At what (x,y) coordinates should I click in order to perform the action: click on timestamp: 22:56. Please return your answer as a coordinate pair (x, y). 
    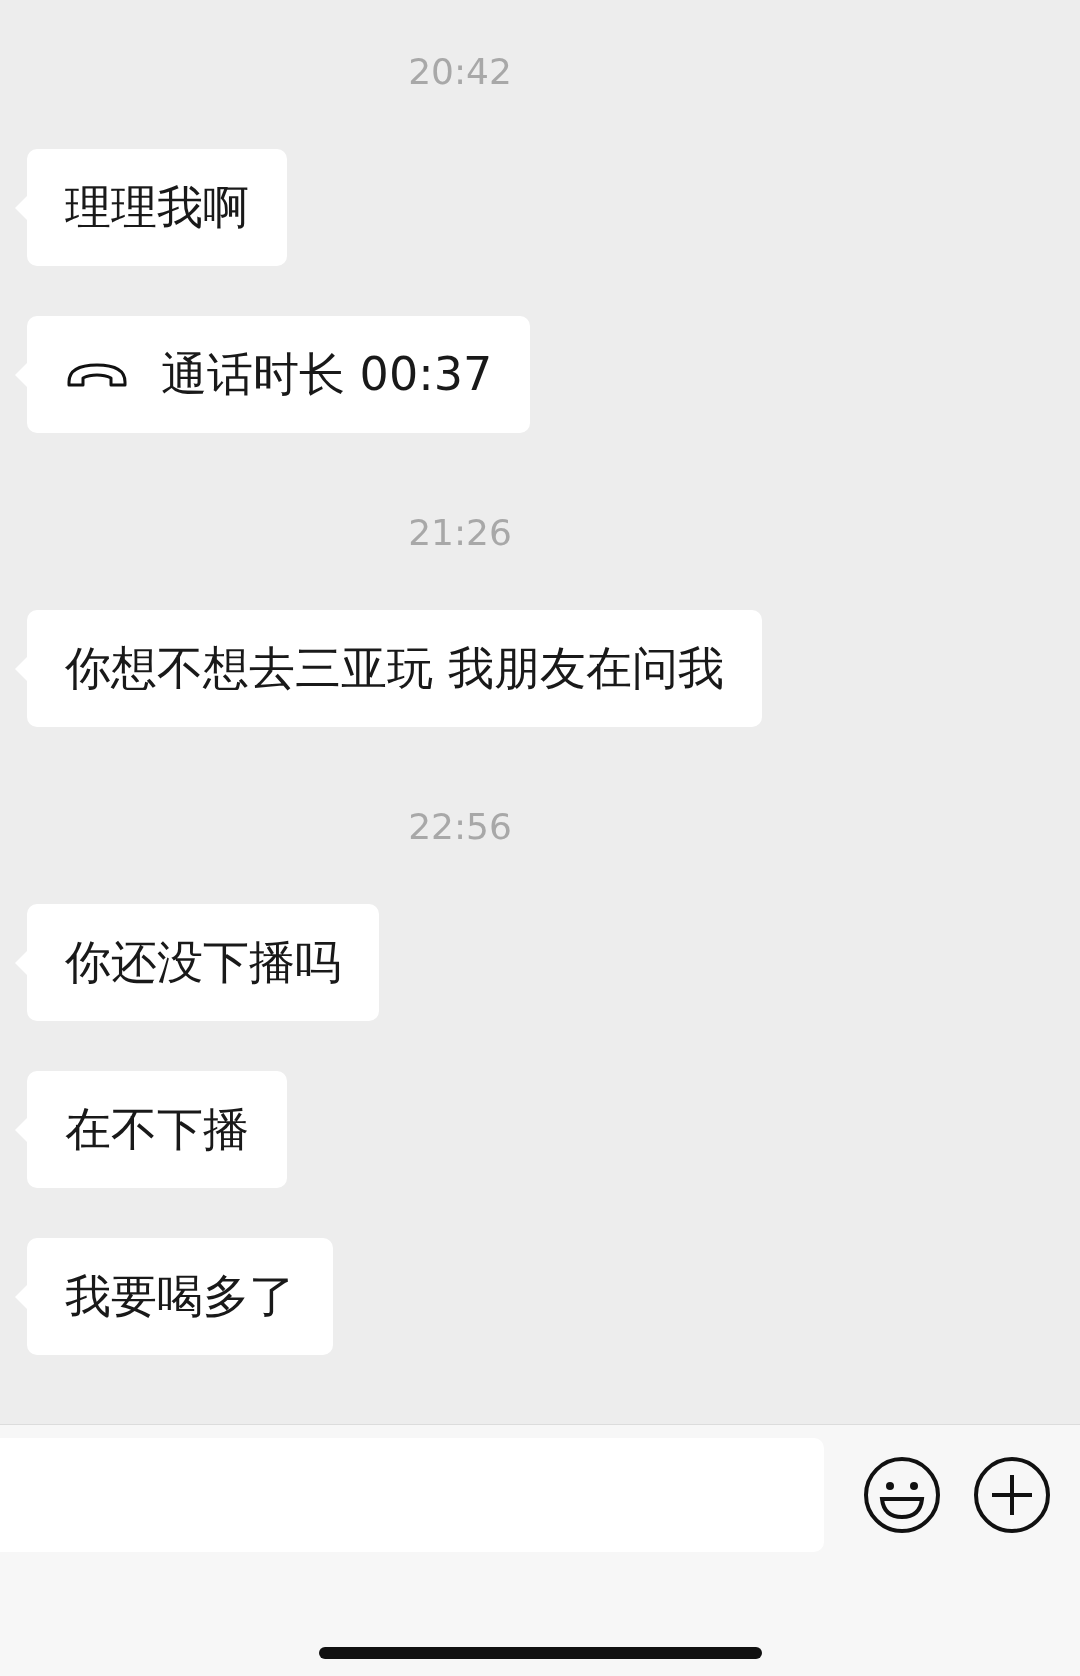
    Looking at the image, I should click on (460, 826).